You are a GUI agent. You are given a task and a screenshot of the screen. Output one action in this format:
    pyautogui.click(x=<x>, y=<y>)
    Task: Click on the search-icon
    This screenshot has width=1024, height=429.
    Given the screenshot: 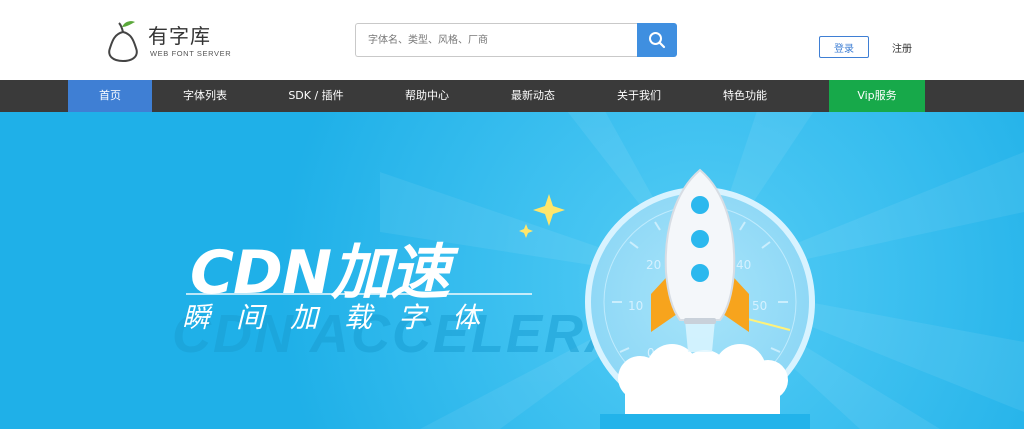 What is the action you would take?
    pyautogui.click(x=657, y=40)
    